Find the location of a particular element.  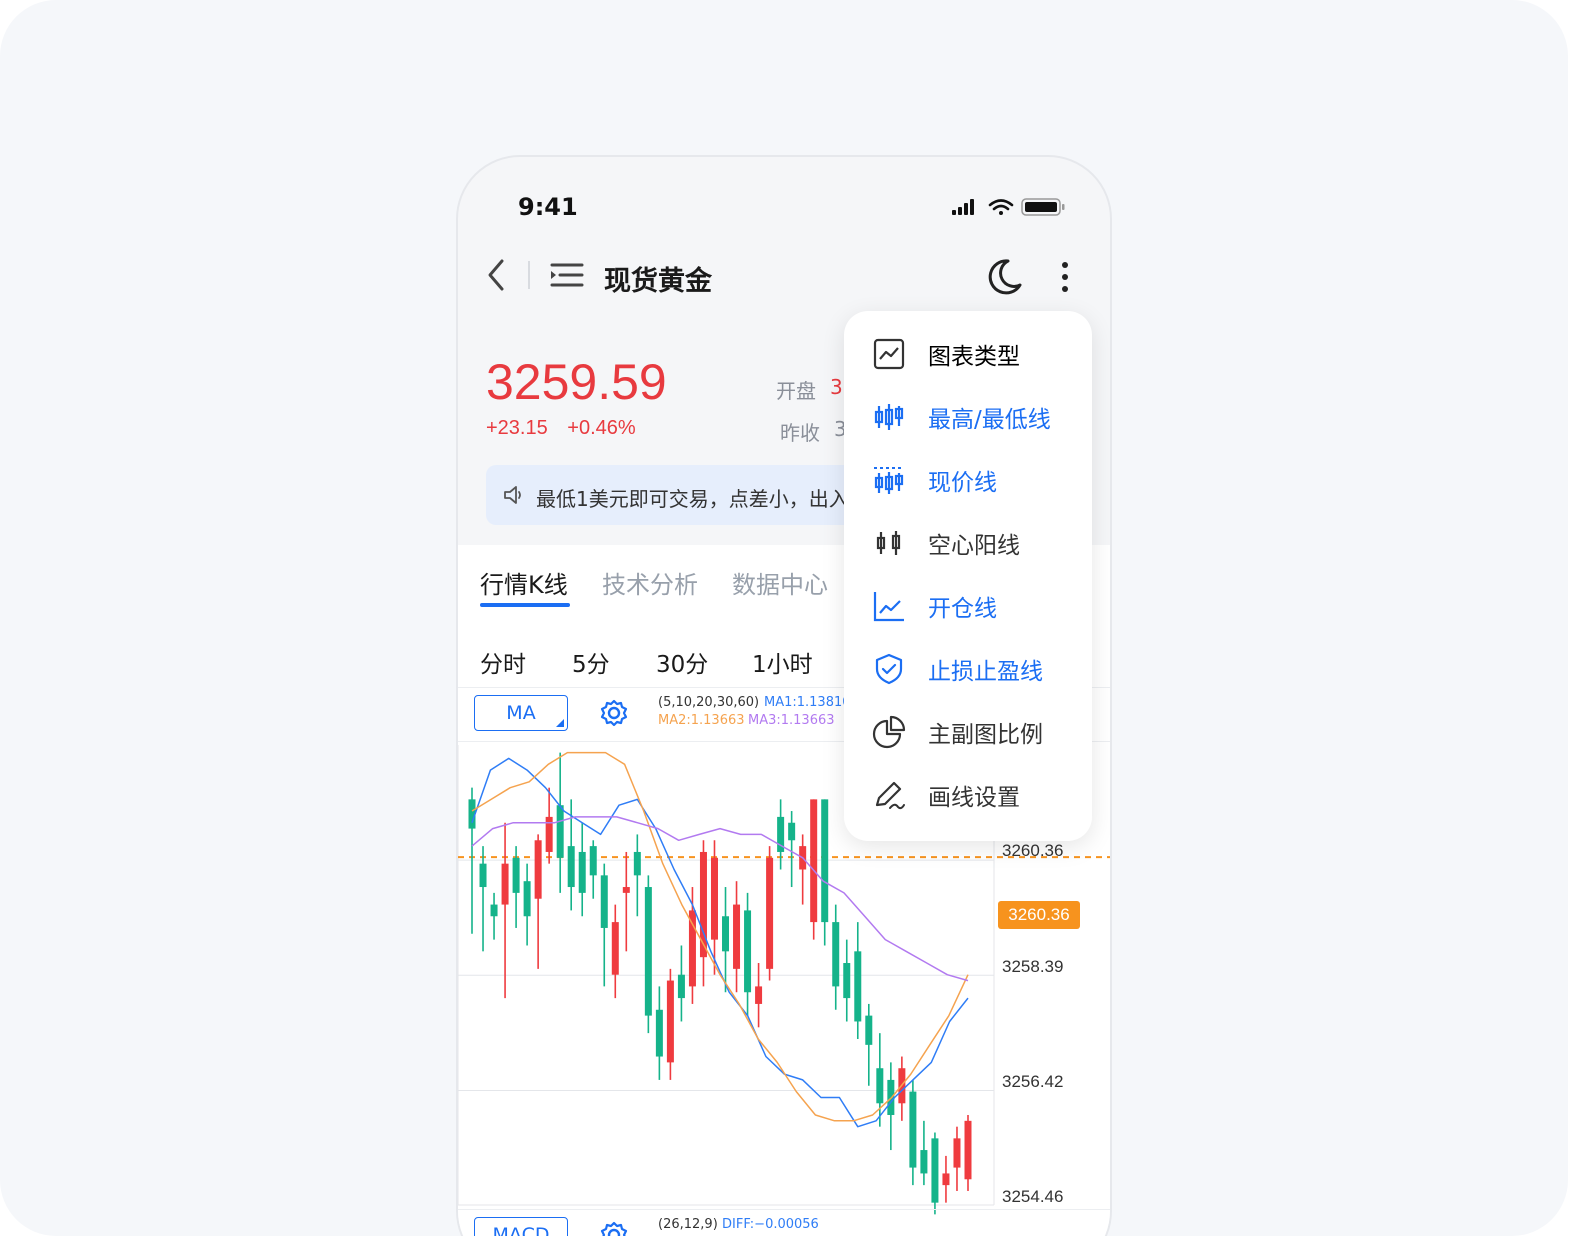

menu-item-label: 止损止盈线 is located at coordinates (985, 672).